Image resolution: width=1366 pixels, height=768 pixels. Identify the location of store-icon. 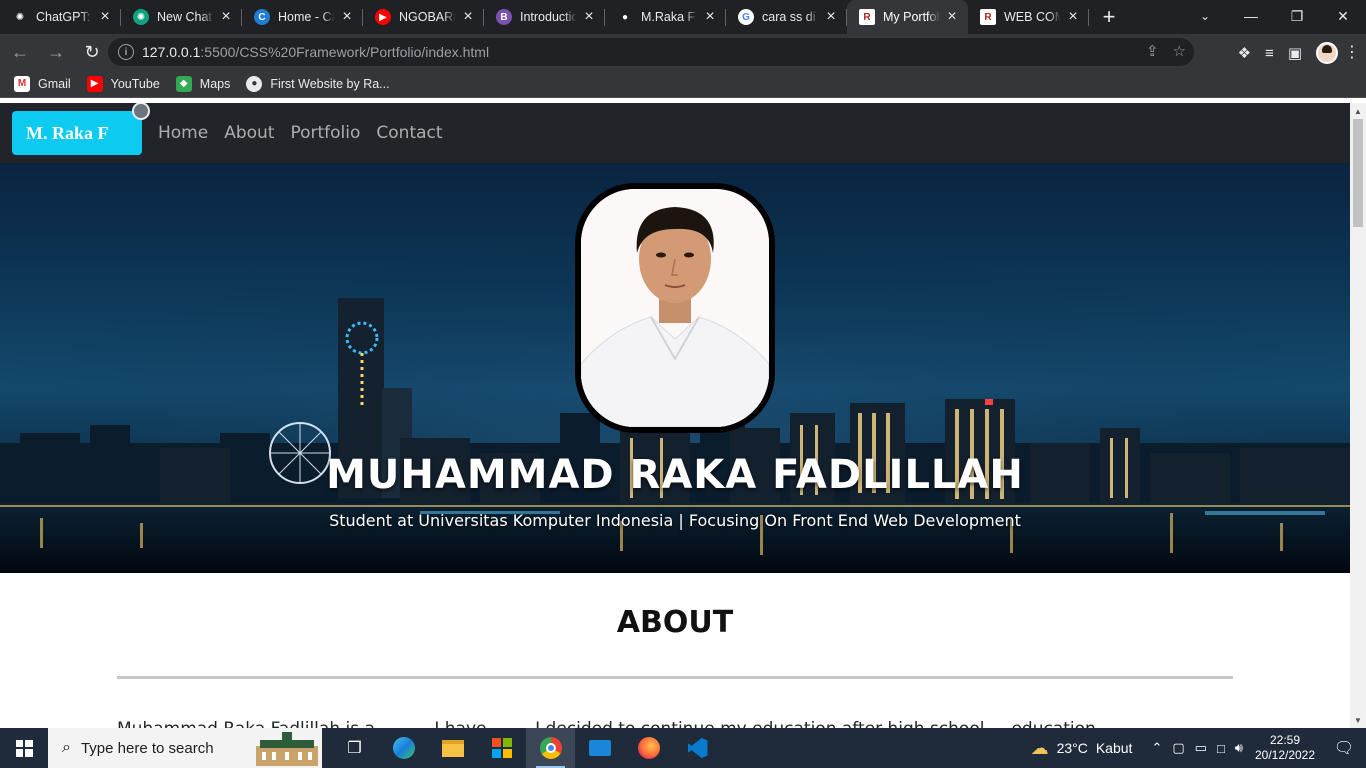
(501, 748).